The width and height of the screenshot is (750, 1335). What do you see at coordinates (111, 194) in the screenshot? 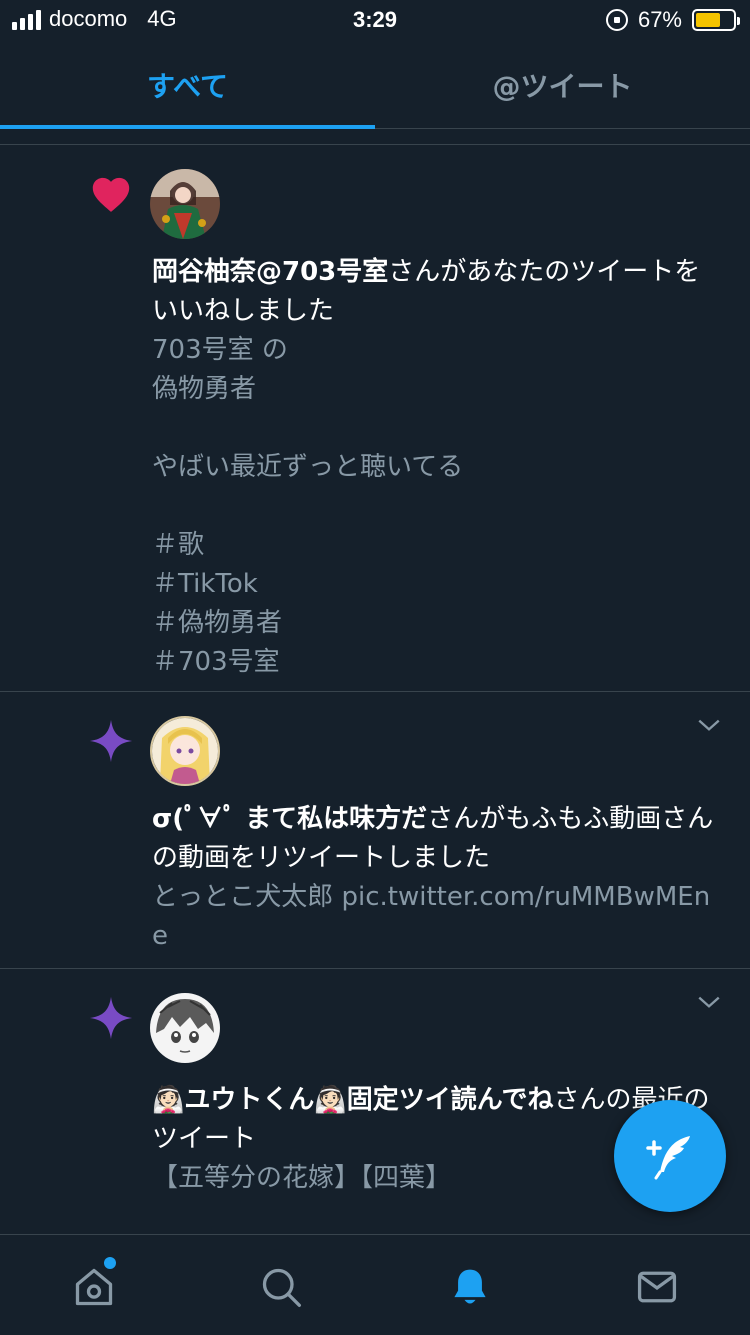
I see `heart-icon` at bounding box center [111, 194].